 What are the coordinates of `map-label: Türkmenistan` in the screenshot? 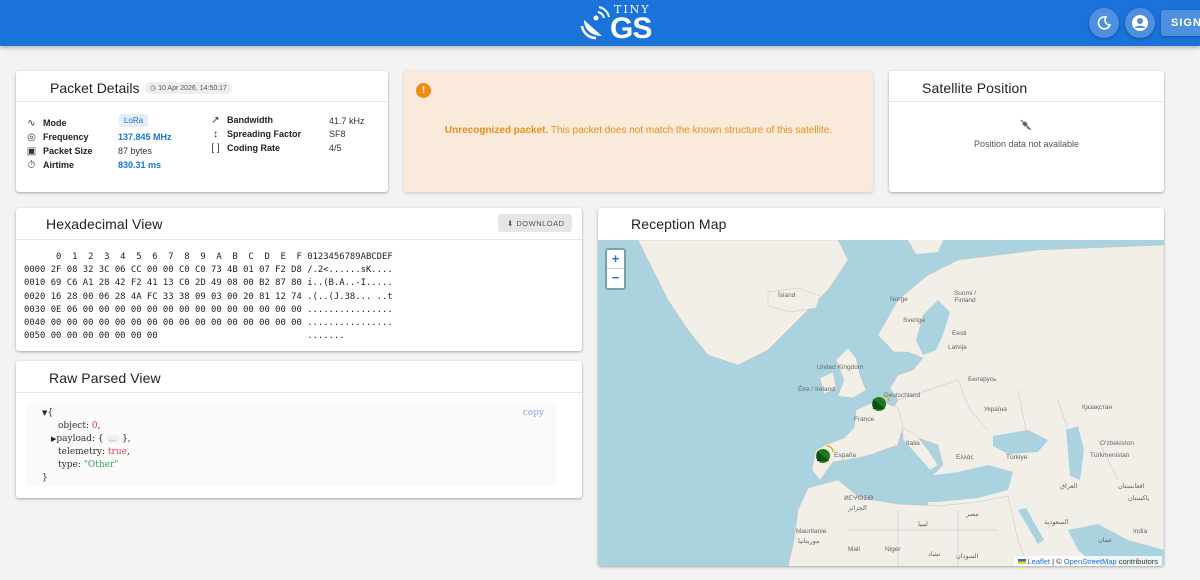 It's located at (1110, 455).